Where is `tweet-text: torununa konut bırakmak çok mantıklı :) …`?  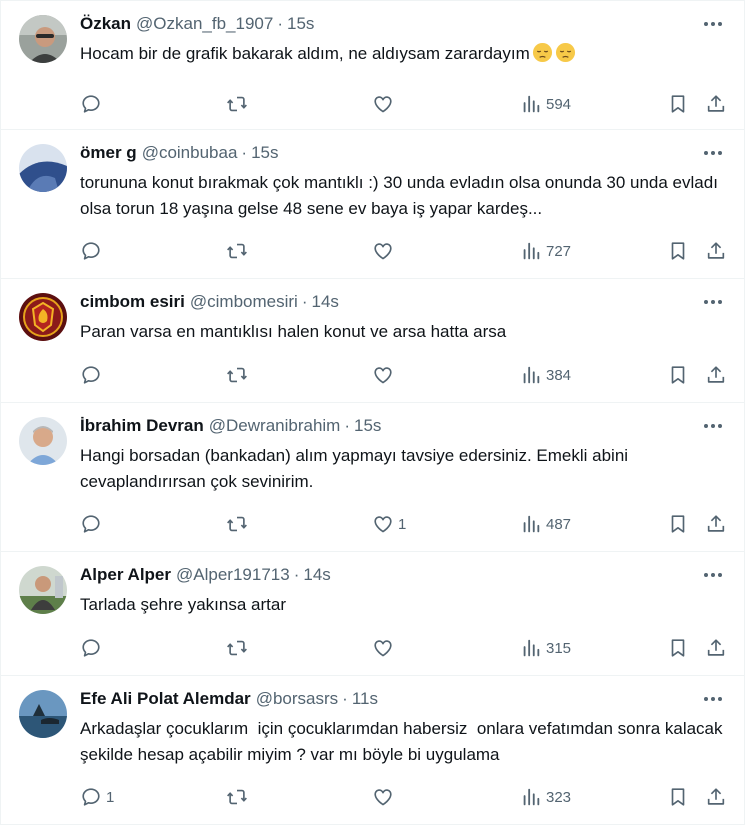
tweet-text: torununa konut bırakmak çok mantıklı :) … is located at coordinates (401, 195).